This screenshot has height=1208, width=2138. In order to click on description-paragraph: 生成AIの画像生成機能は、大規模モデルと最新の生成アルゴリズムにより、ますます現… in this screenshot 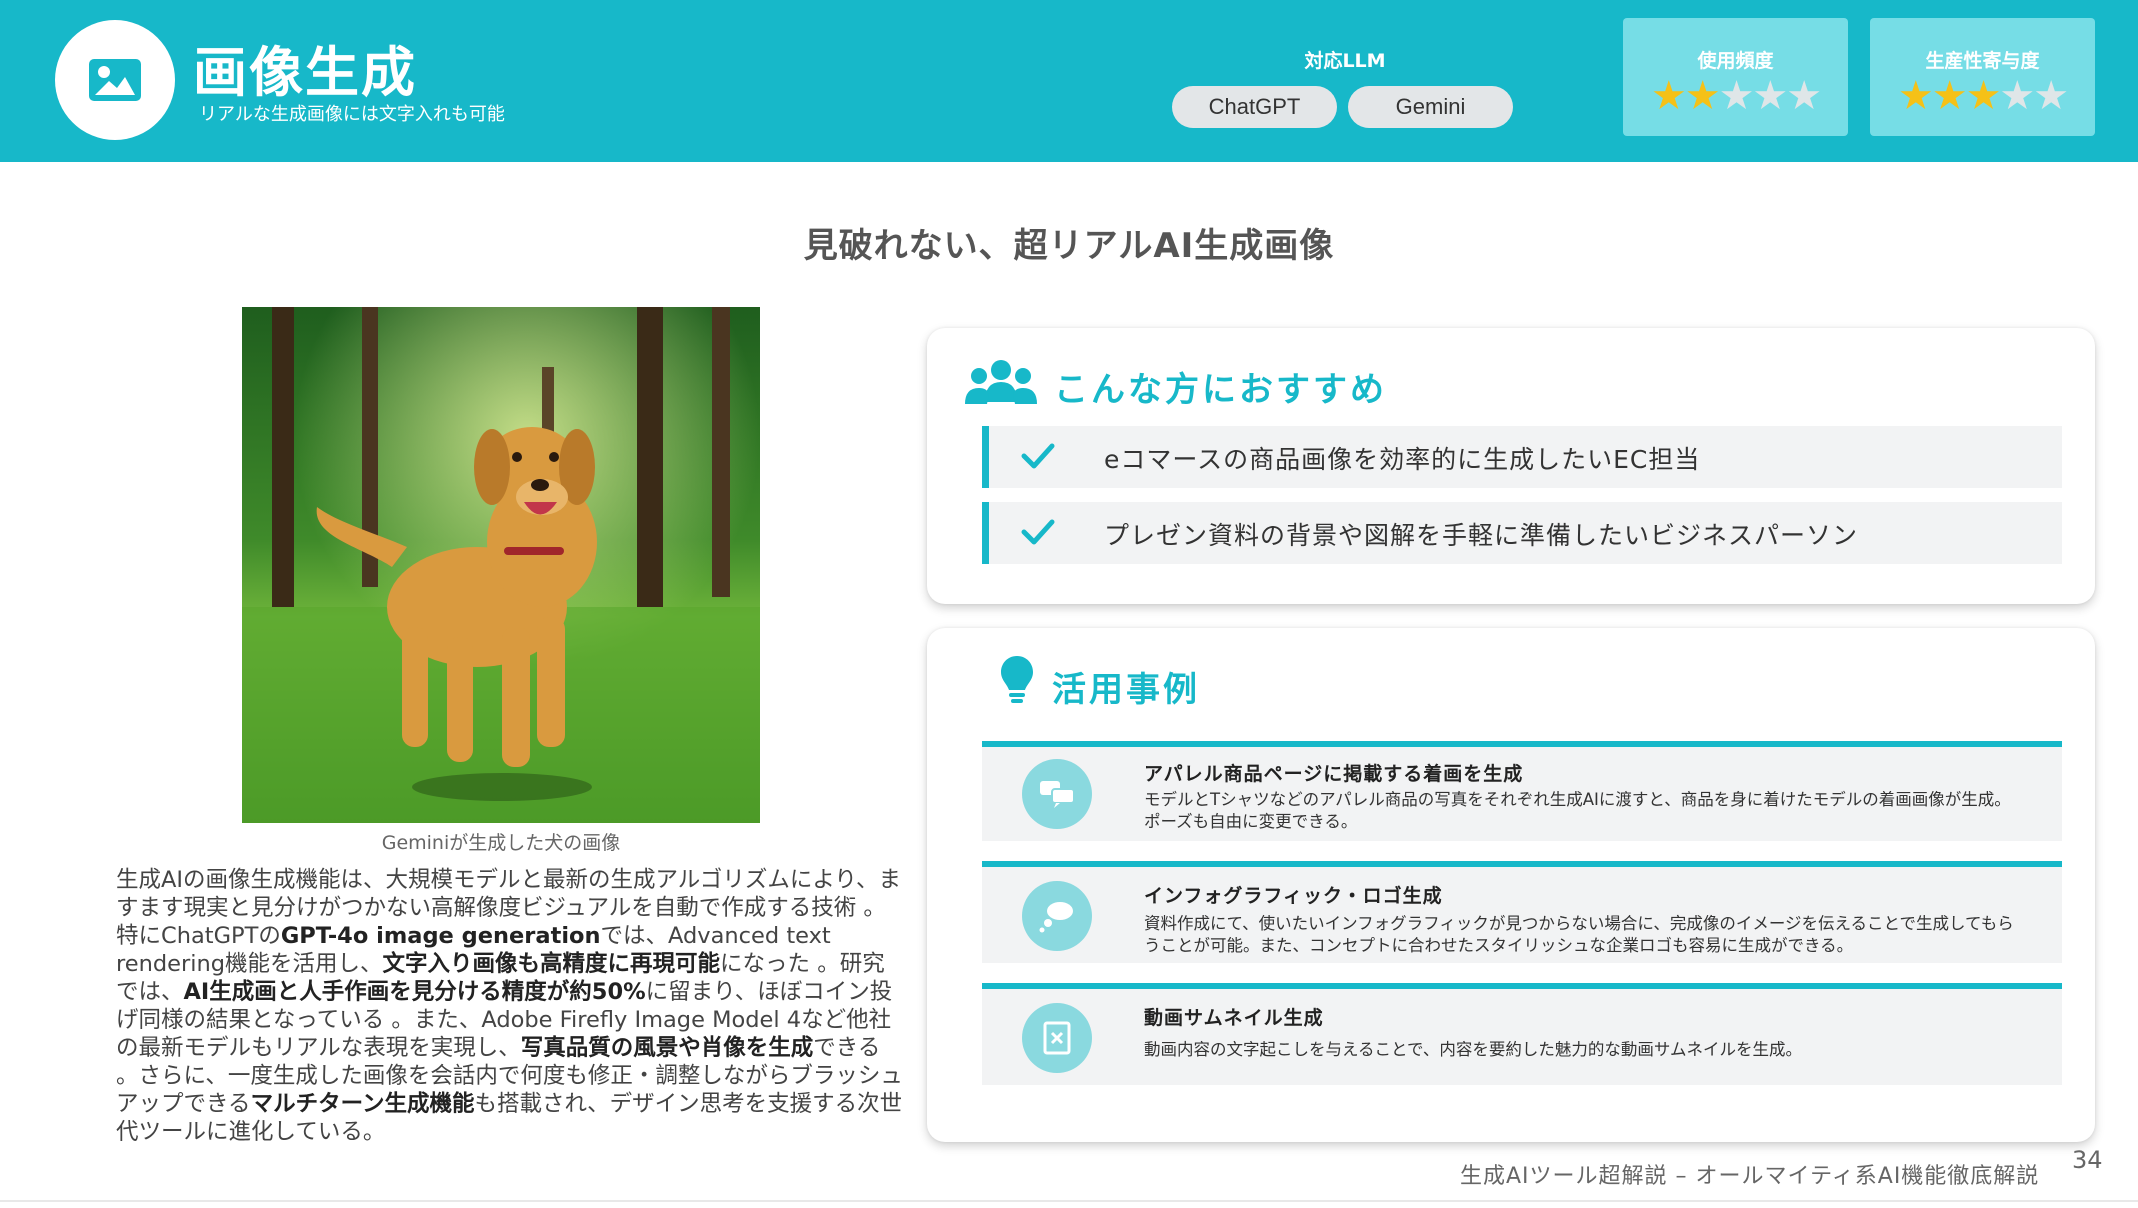, I will do `click(511, 1006)`.